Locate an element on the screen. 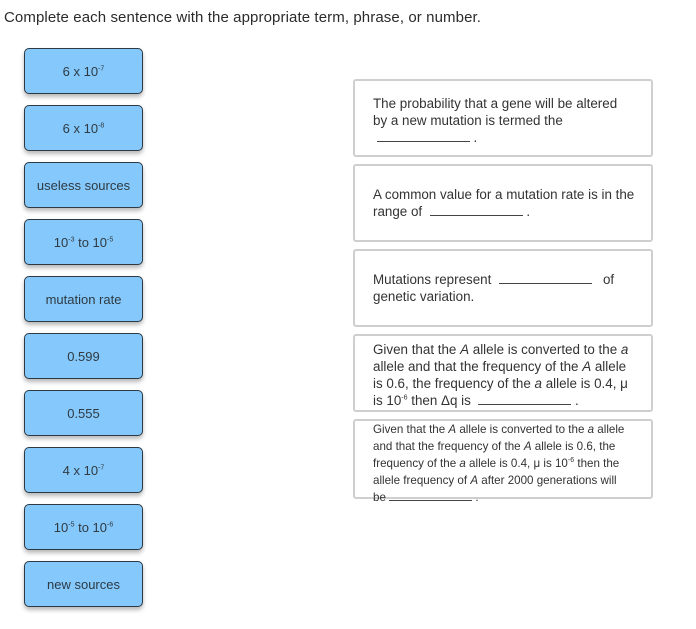 This screenshot has width=696, height=629. answer-tile-10-5-to-10-6: 10-5 to 10-6 is located at coordinates (83, 527).